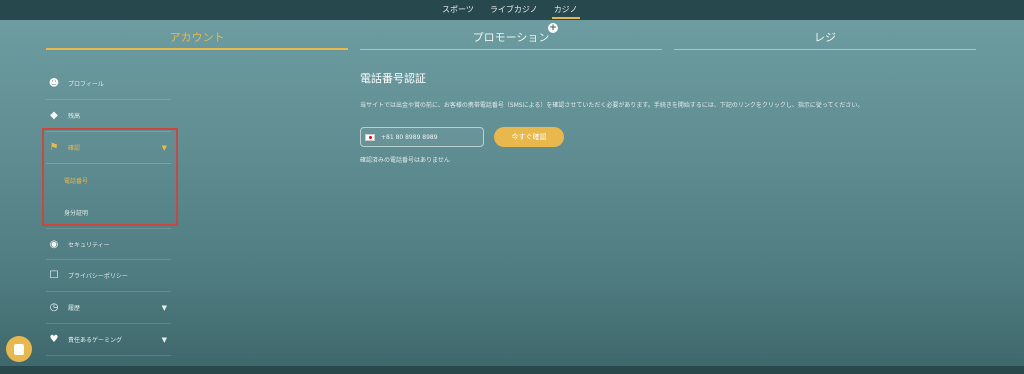 This screenshot has width=1024, height=374. I want to click on sidebar-item-profile: ☻ プロフィール, so click(108, 84).